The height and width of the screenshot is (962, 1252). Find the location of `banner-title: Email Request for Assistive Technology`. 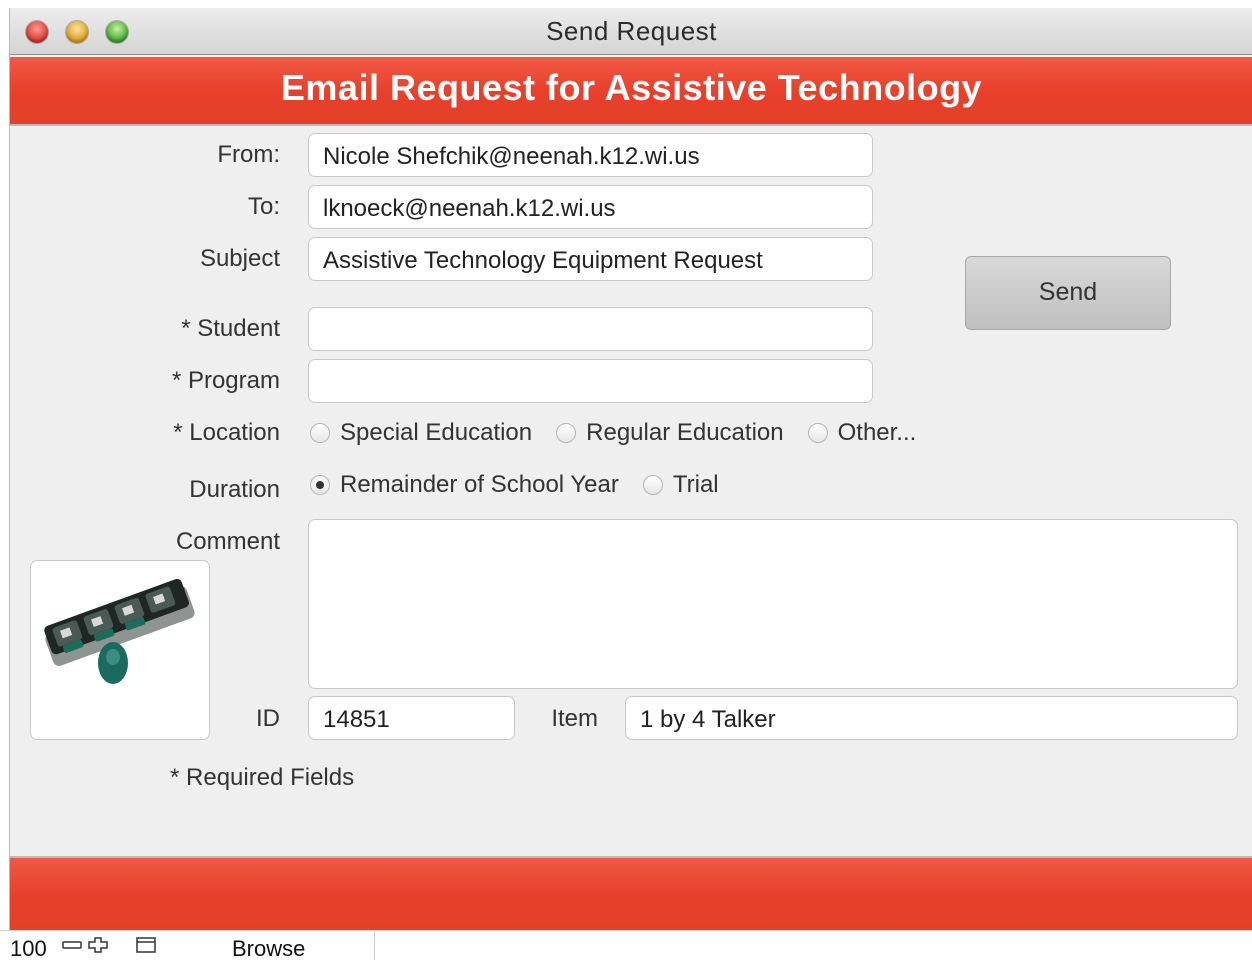

banner-title: Email Request for Assistive Technology is located at coordinates (631, 87).